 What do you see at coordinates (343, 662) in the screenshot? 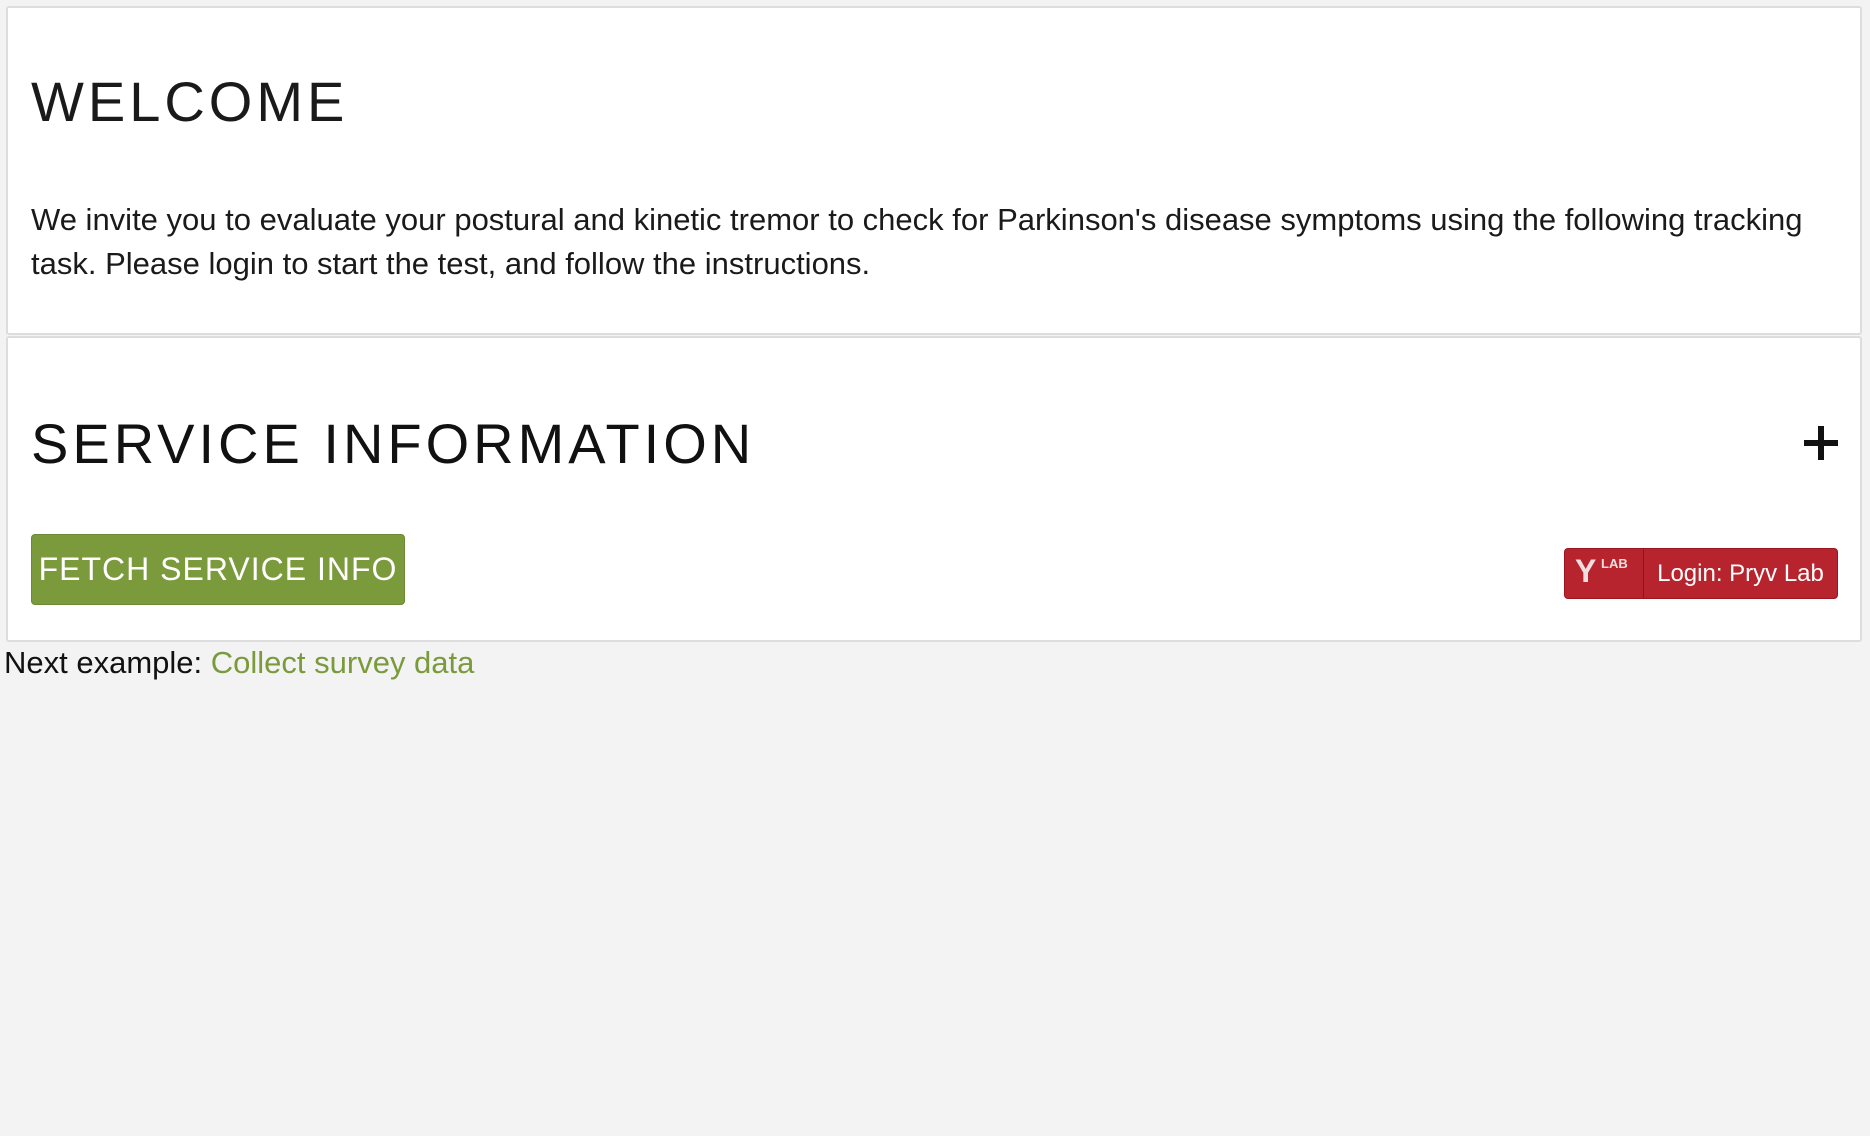
I see `next-example-link: Collect survey data` at bounding box center [343, 662].